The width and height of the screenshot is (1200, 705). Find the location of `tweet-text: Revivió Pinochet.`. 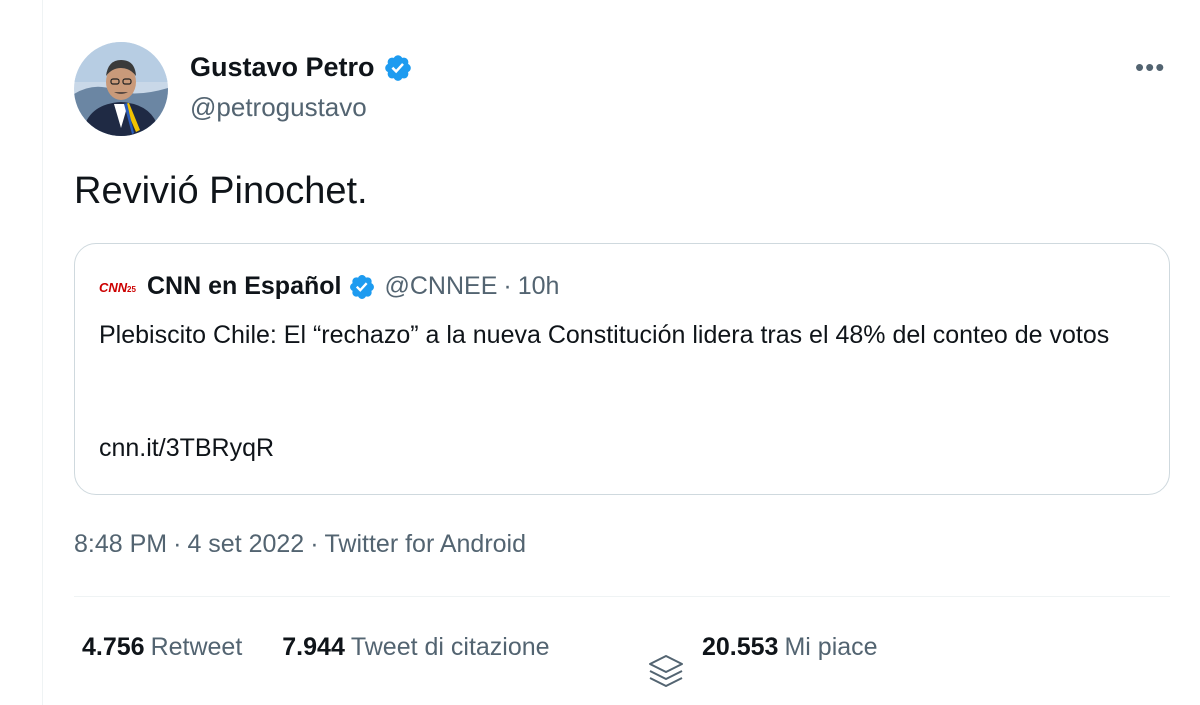

tweet-text: Revivió Pinochet. is located at coordinates (221, 191).